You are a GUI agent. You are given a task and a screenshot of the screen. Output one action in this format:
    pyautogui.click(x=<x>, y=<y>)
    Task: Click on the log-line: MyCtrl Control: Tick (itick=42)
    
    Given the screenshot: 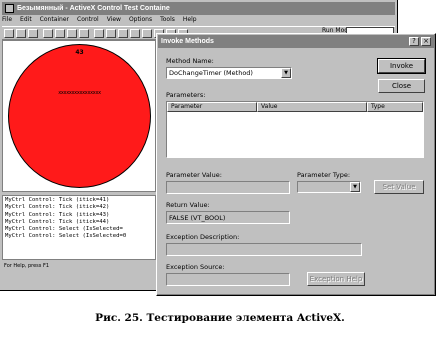 What is the action you would take?
    pyautogui.click(x=57, y=207)
    